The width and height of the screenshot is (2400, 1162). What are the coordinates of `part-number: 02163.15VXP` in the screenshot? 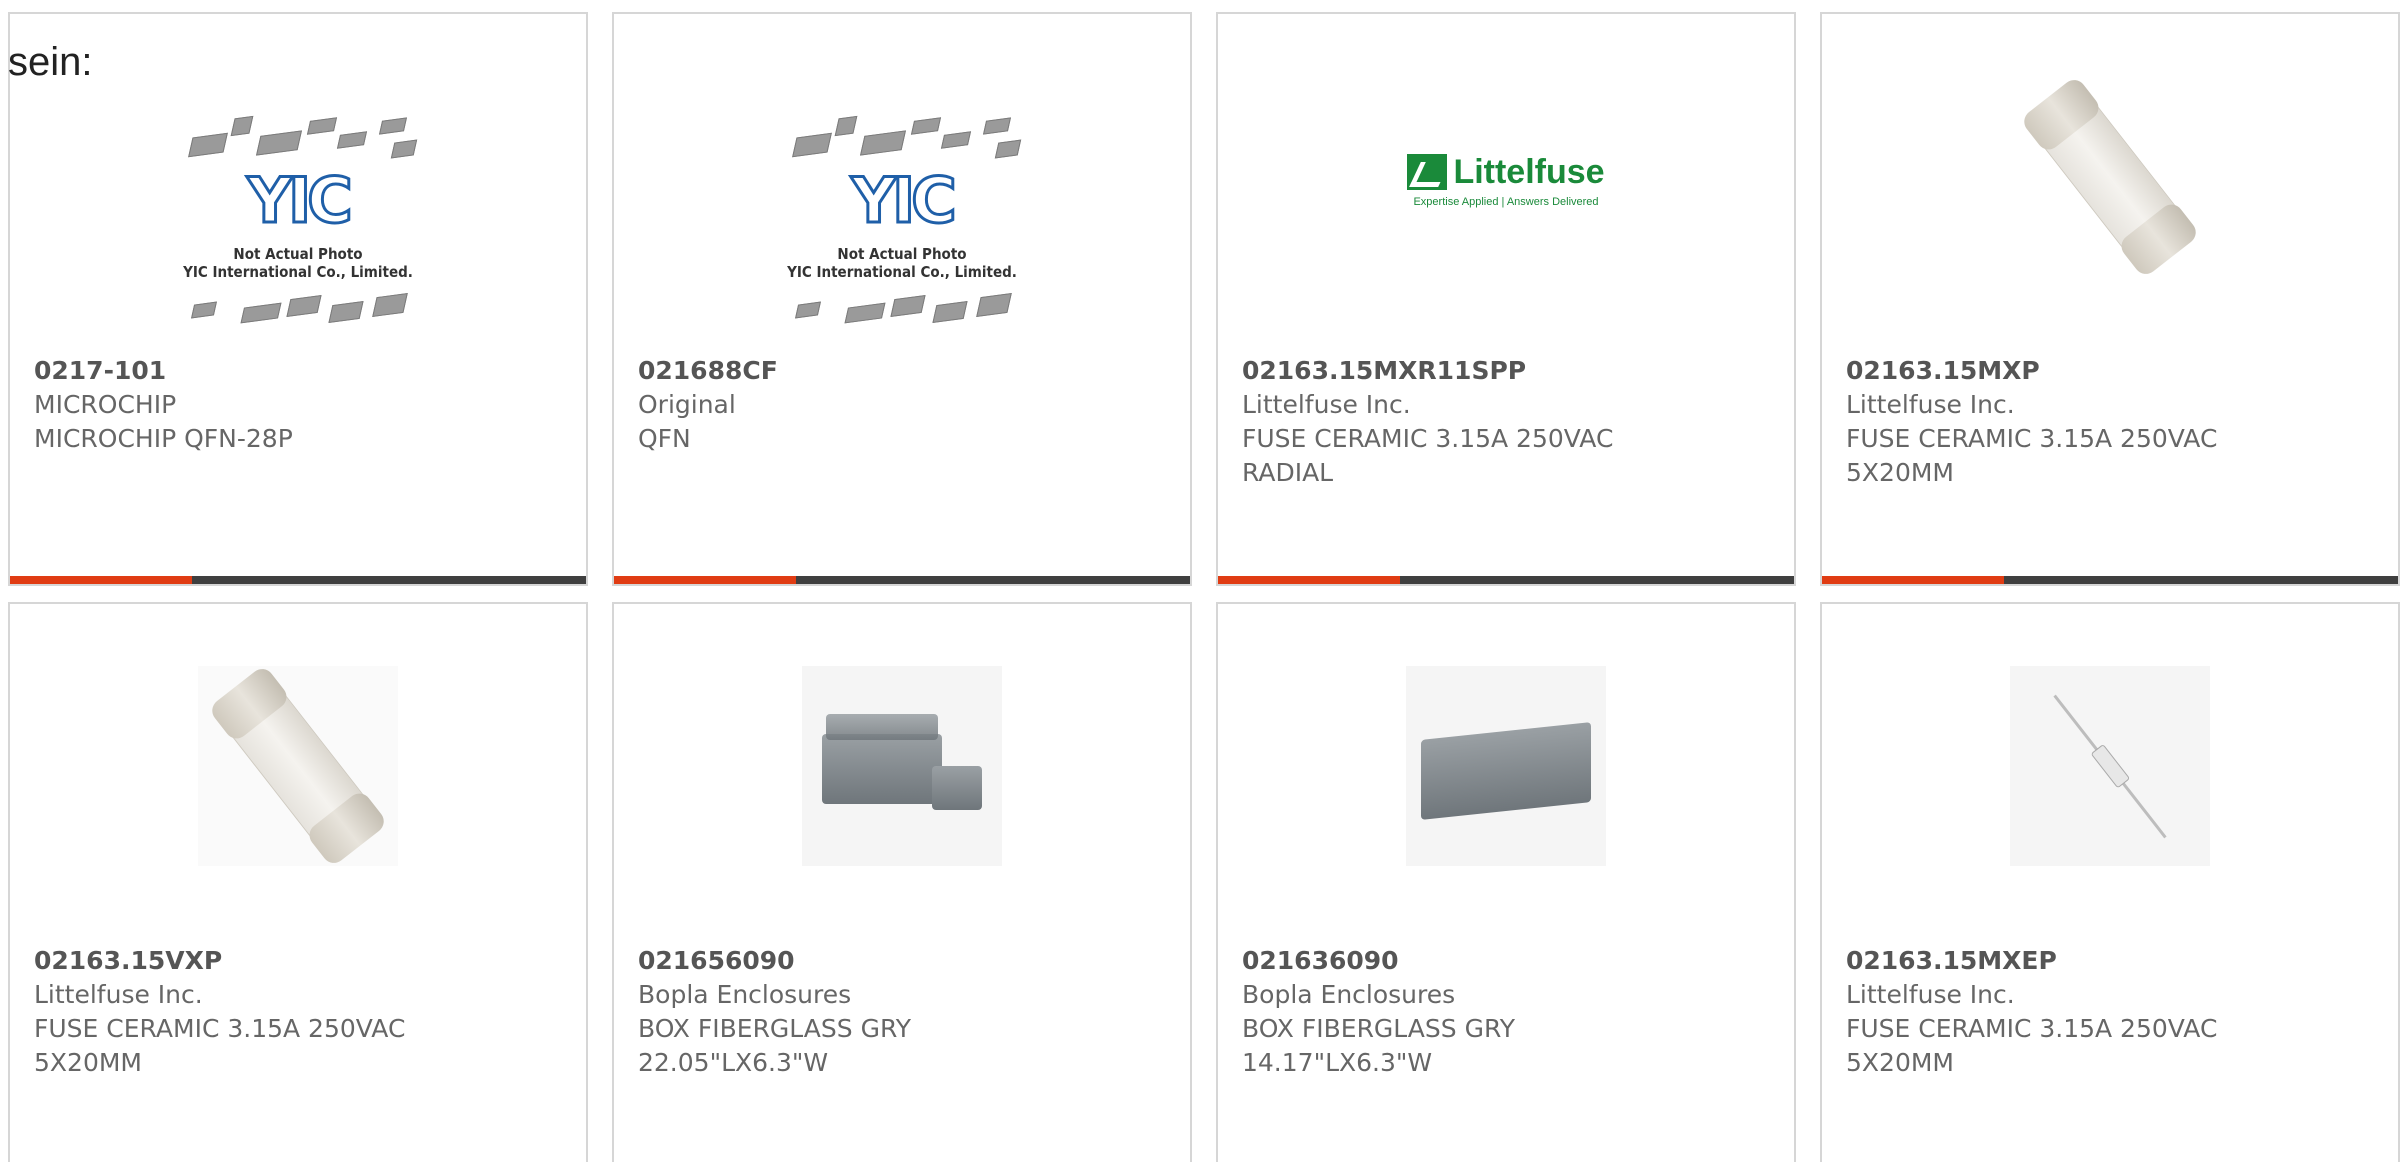 It's located at (300, 961).